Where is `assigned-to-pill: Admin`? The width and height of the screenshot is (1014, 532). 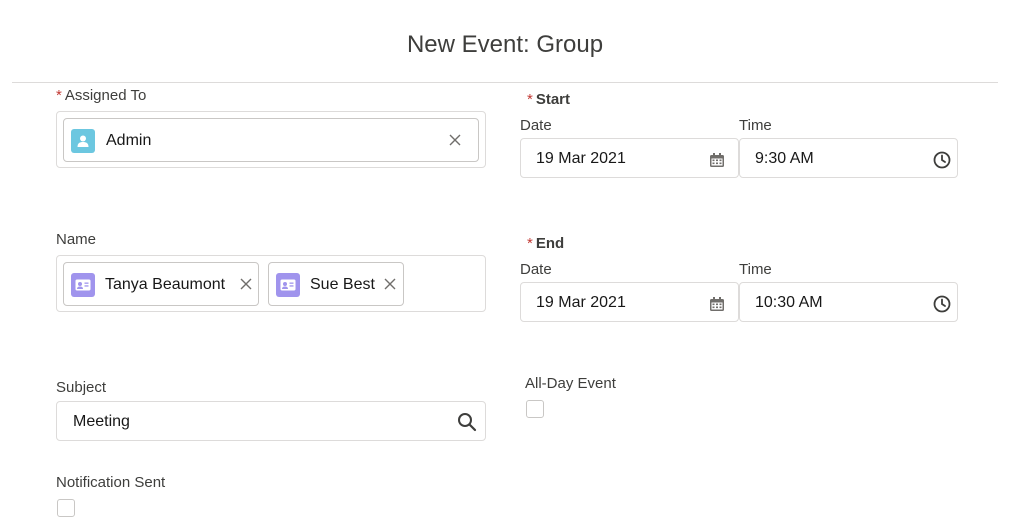 assigned-to-pill: Admin is located at coordinates (271, 140).